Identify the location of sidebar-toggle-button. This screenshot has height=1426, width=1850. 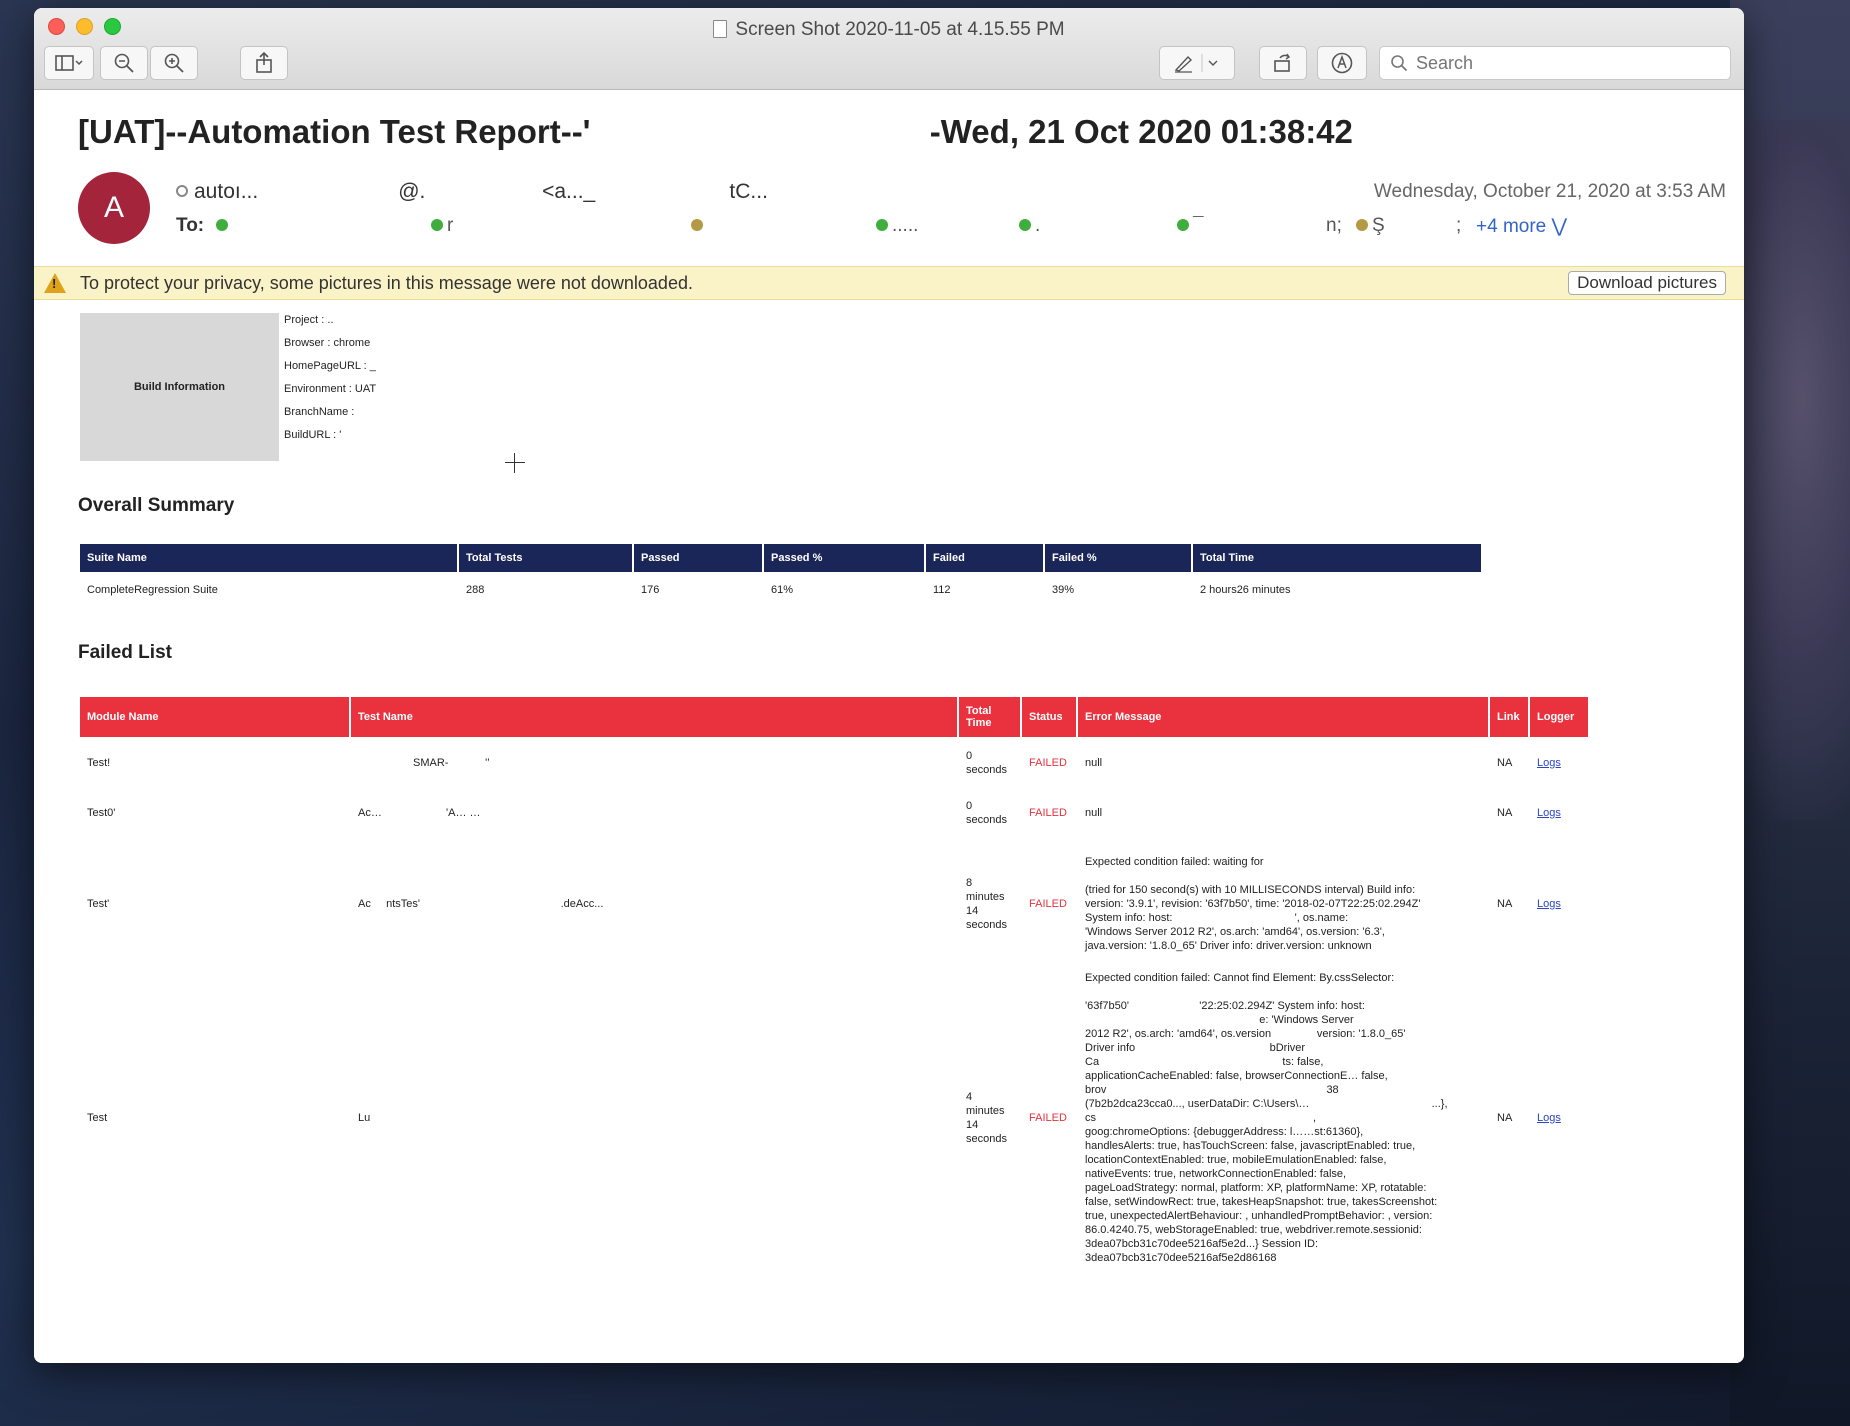
(69, 63).